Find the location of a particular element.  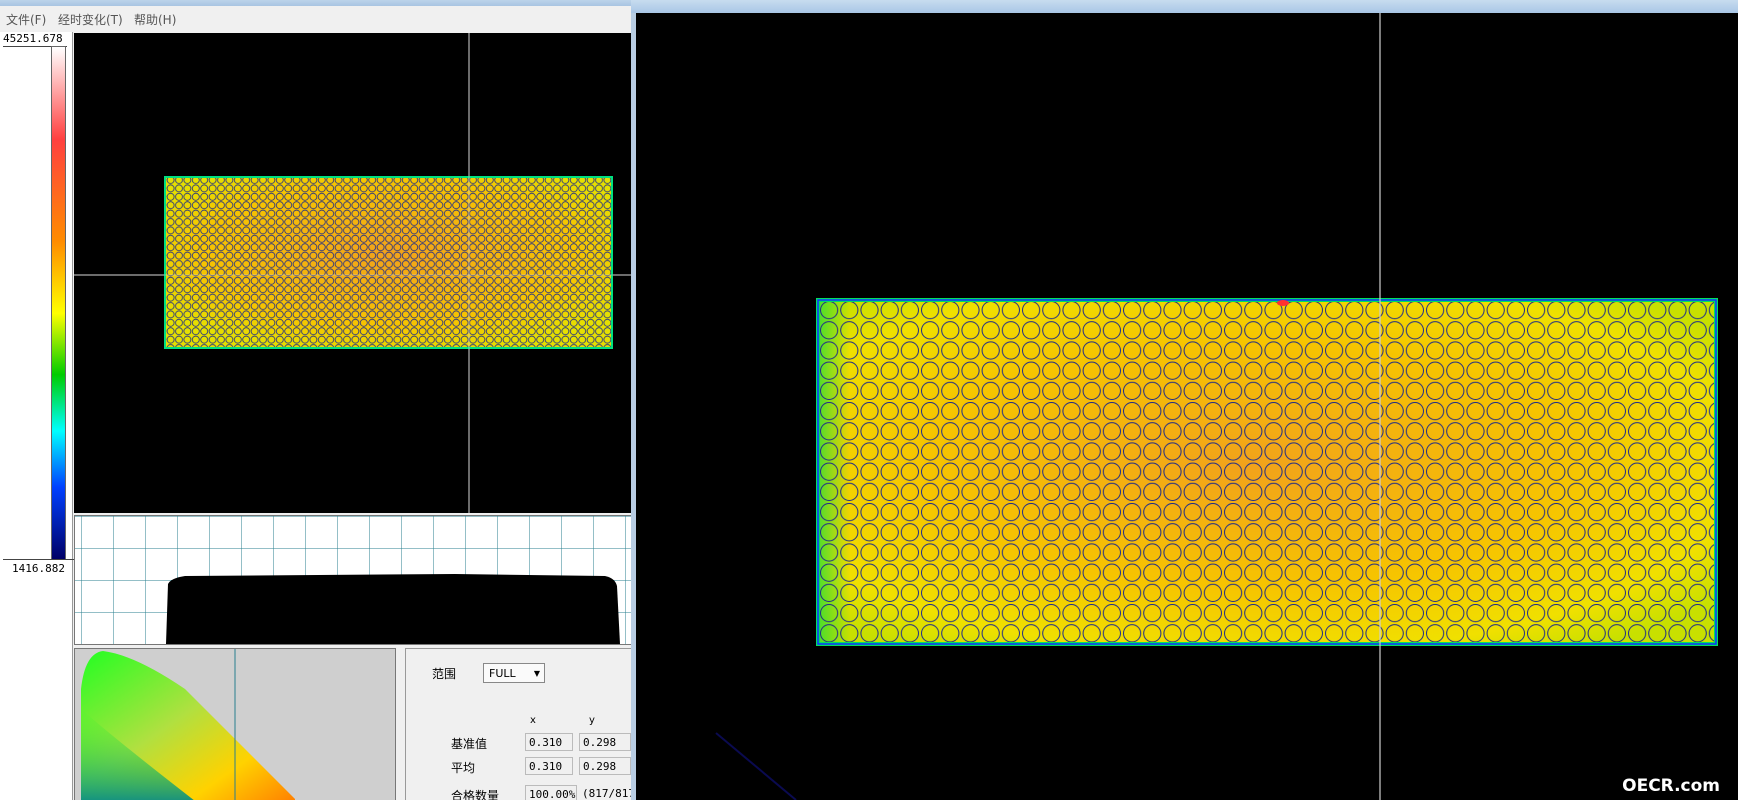

led-grid is located at coordinates (388, 262).